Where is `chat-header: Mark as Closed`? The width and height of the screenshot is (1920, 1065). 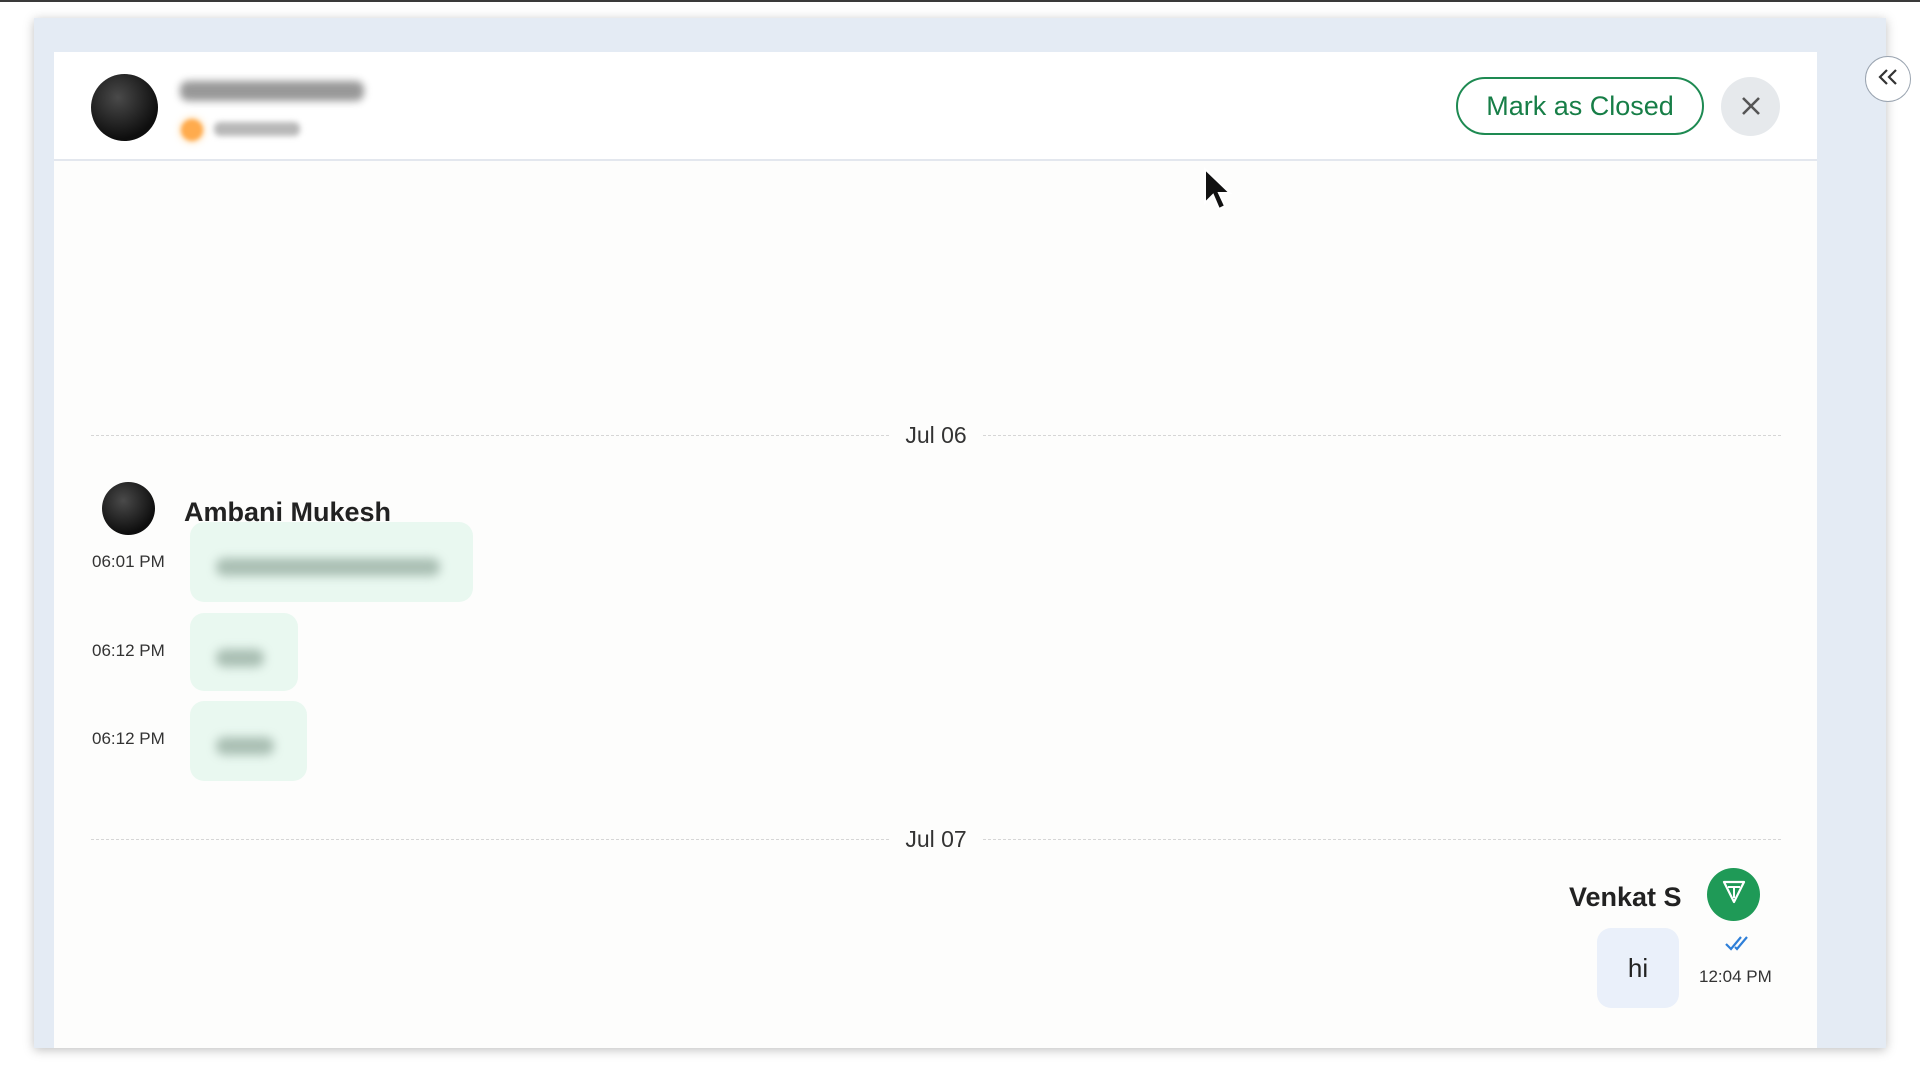 chat-header: Mark as Closed is located at coordinates (935, 106).